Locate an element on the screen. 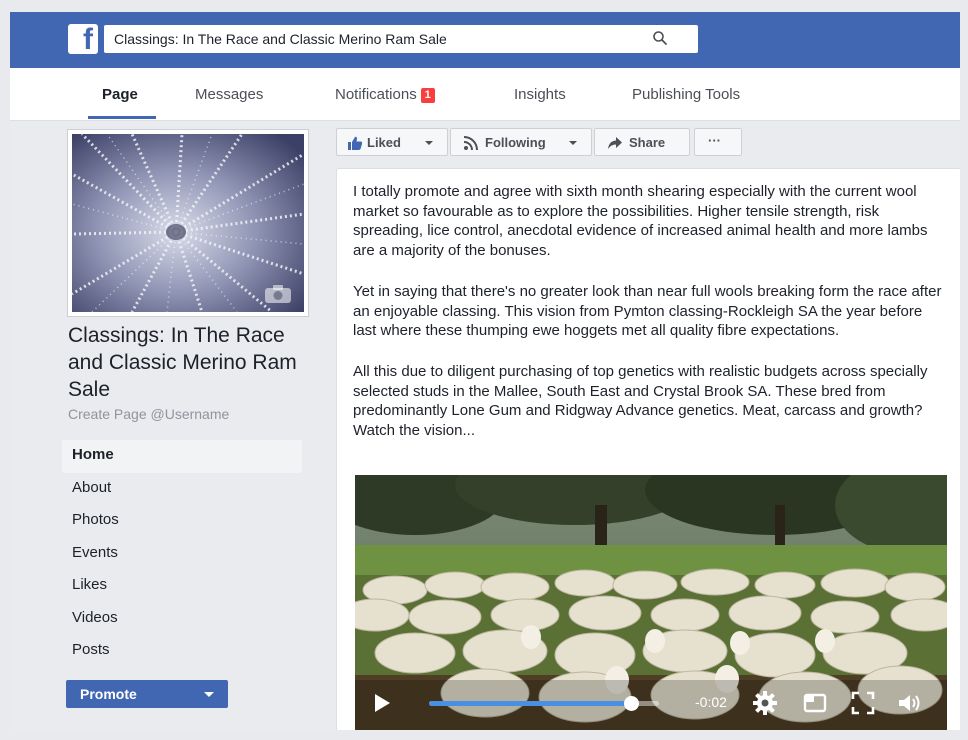 This screenshot has width=968, height=740. volume-icon is located at coordinates (909, 703).